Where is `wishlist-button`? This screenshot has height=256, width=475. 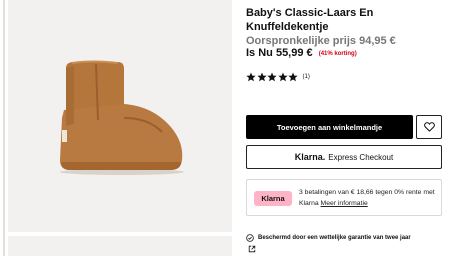 wishlist-button is located at coordinates (429, 127).